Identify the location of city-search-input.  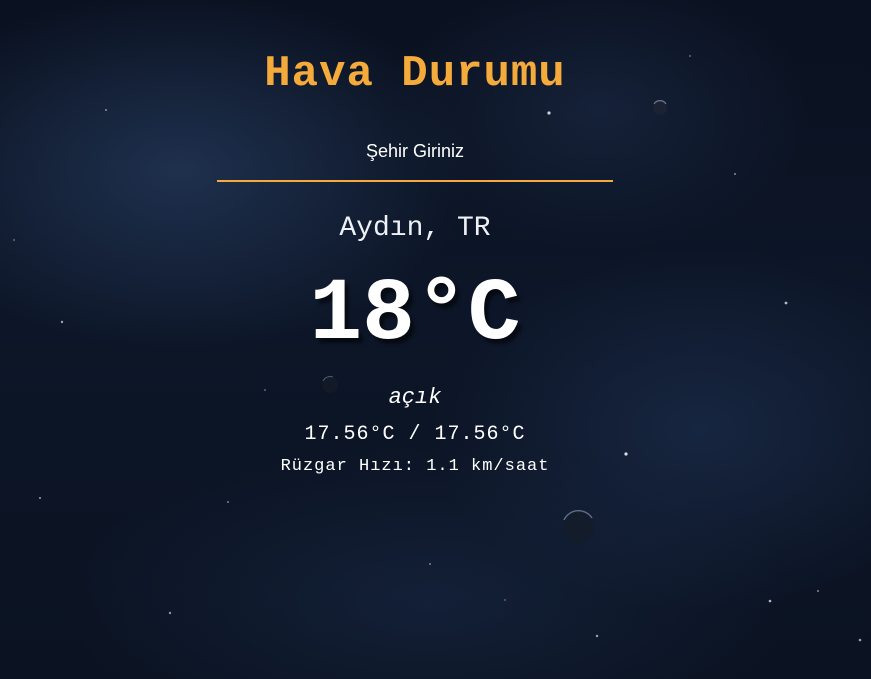
(415, 161).